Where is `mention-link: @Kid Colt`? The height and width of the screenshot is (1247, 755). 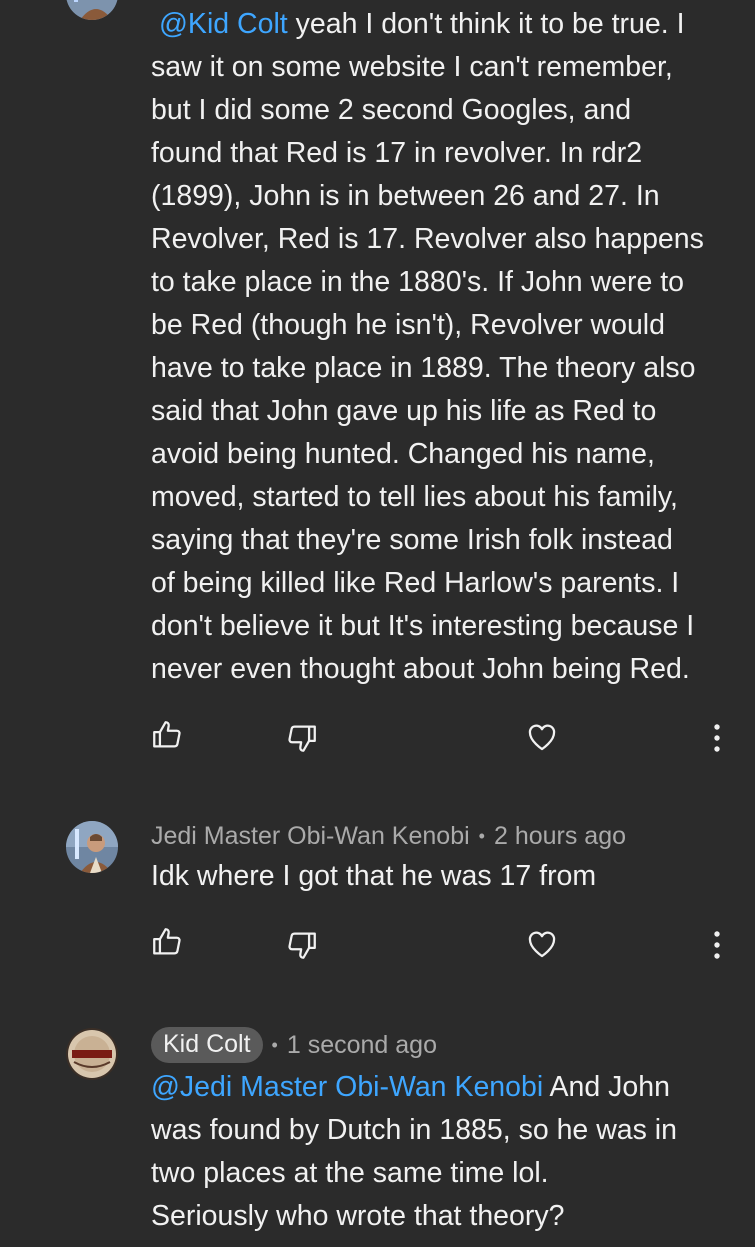 mention-link: @Kid Colt is located at coordinates (223, 24).